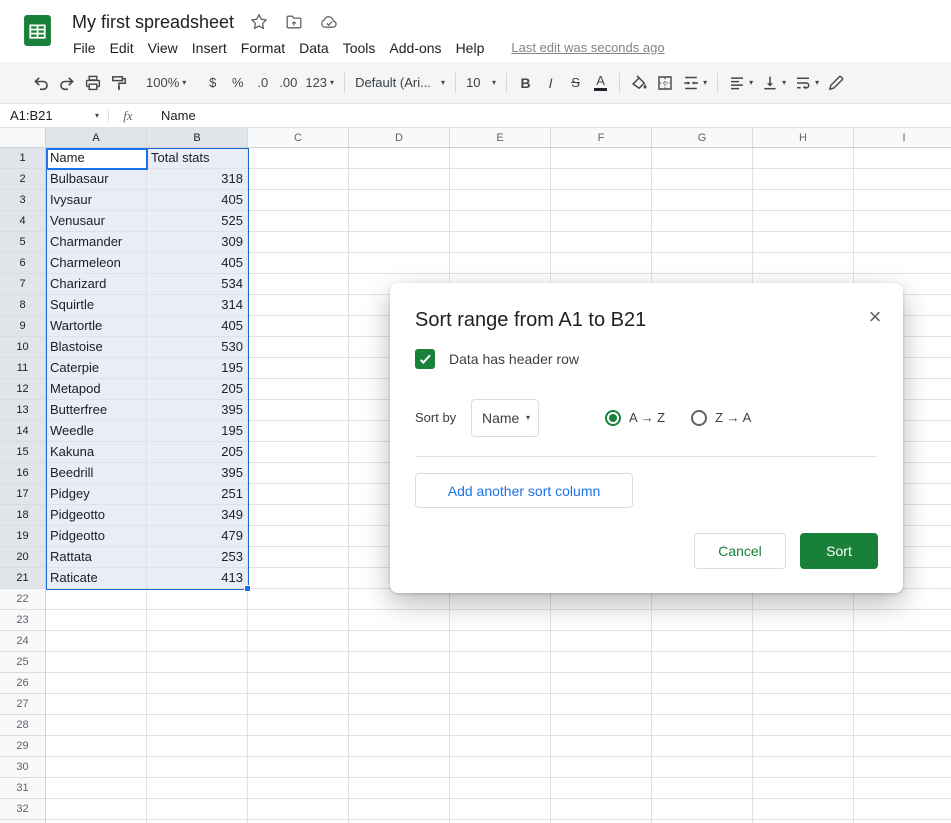 This screenshot has height=823, width=951. Describe the element at coordinates (702, 809) in the screenshot. I see `cell-G32` at that location.